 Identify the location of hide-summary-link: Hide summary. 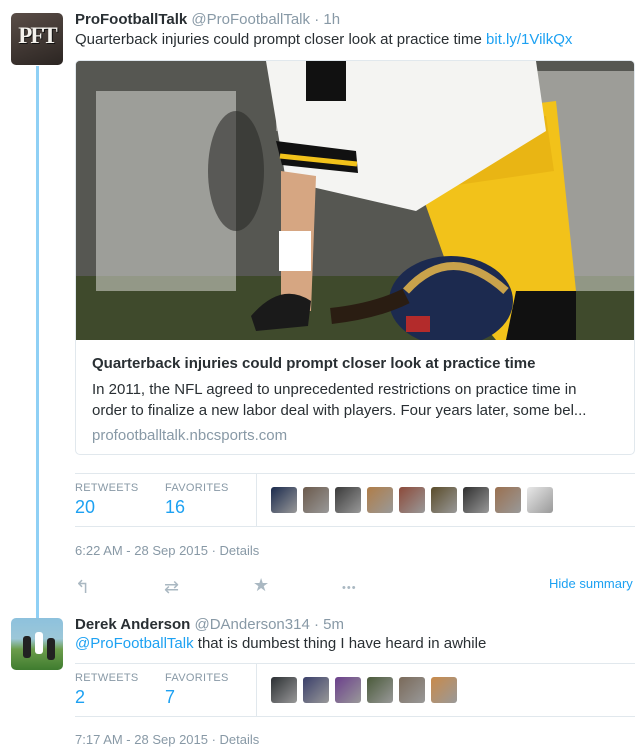
(591, 583).